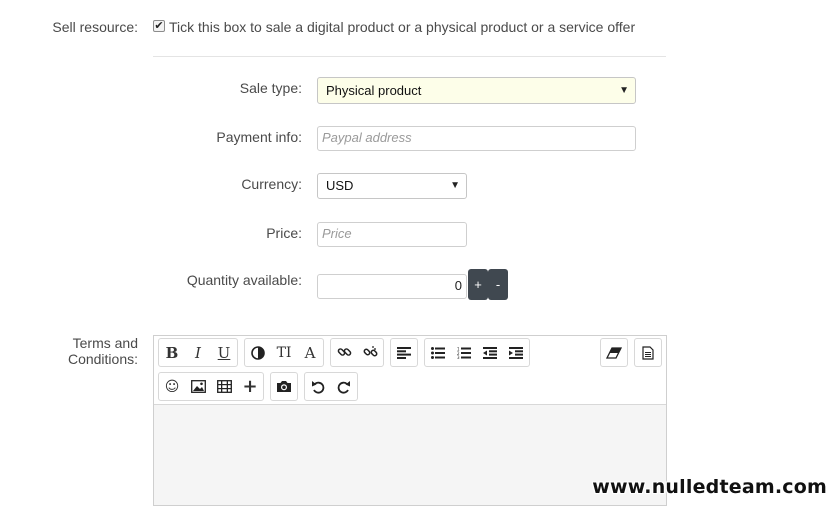 This screenshot has width=837, height=520. Describe the element at coordinates (318, 386) in the screenshot. I see `undo-icon` at that location.